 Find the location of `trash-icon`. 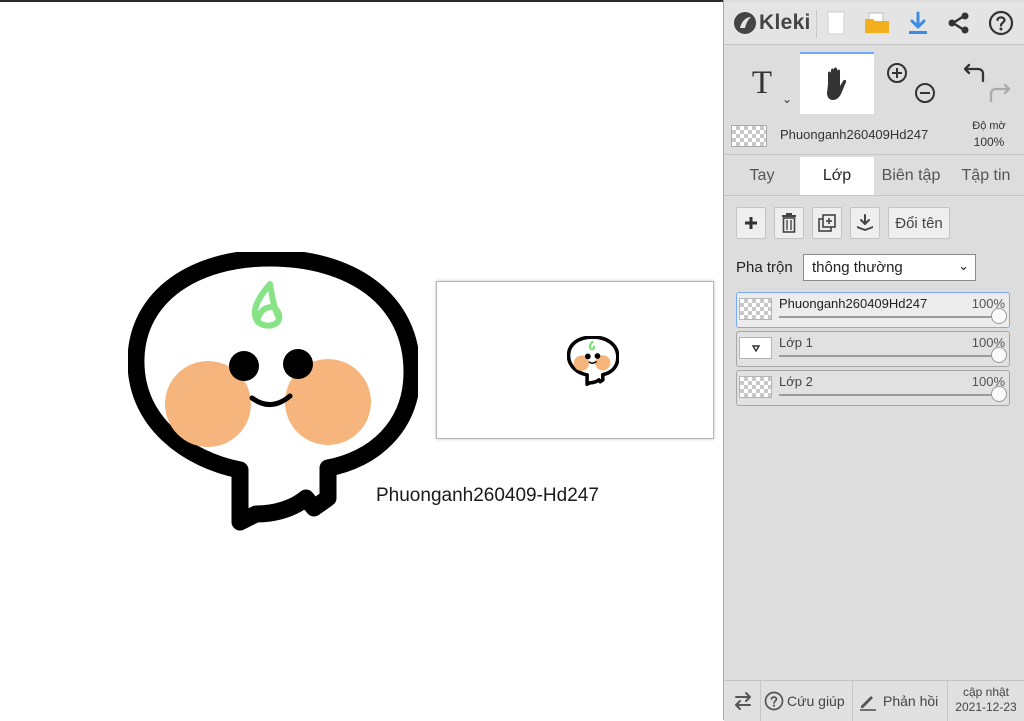

trash-icon is located at coordinates (789, 223).